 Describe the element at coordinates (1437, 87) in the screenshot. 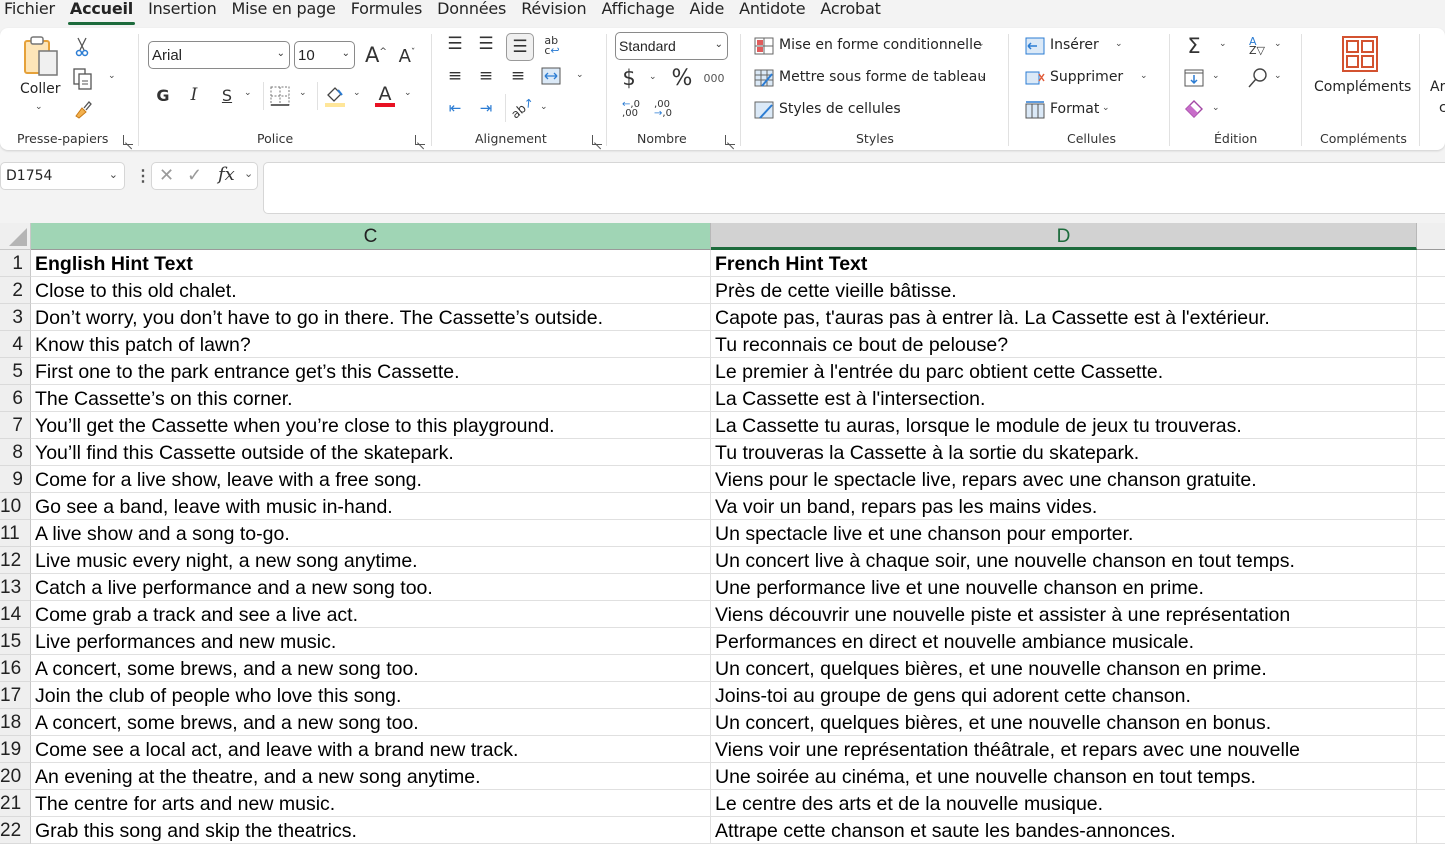

I see `truncated-ribbon-button-label: Ar` at that location.